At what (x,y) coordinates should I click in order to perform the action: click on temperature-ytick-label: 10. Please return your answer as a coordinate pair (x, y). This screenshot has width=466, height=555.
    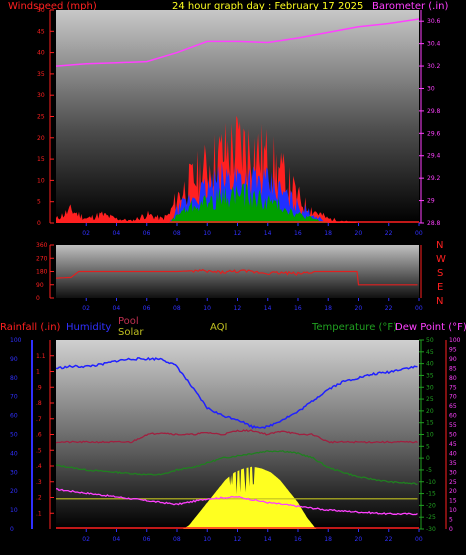
    Looking at the image, I should click on (430, 435).